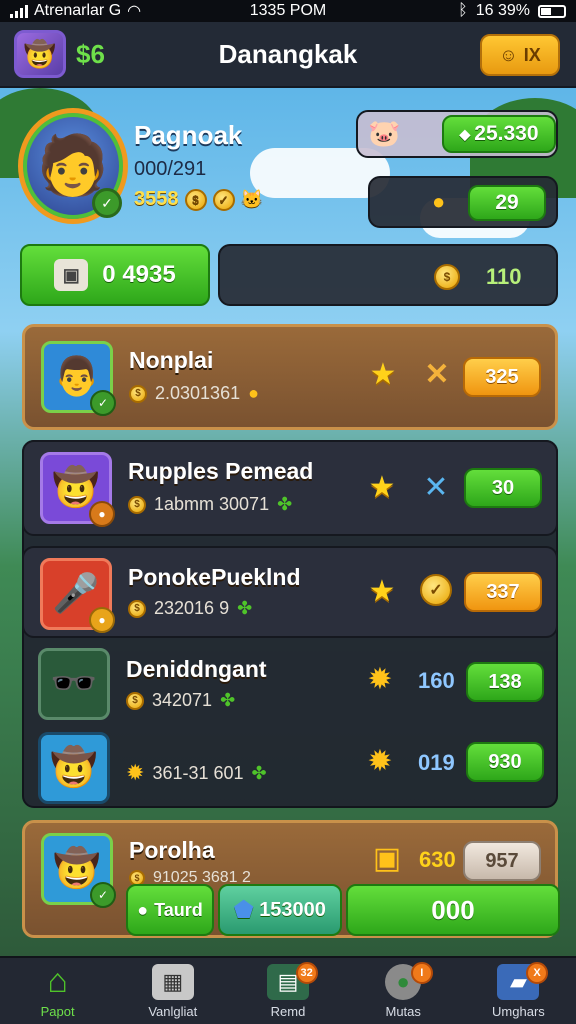 The height and width of the screenshot is (1024, 576). What do you see at coordinates (290, 592) in the screenshot?
I see `list-item: 🎤 ● PonokePueklnd $ 232016 9 ✤ ★ ✓ 337` at bounding box center [290, 592].